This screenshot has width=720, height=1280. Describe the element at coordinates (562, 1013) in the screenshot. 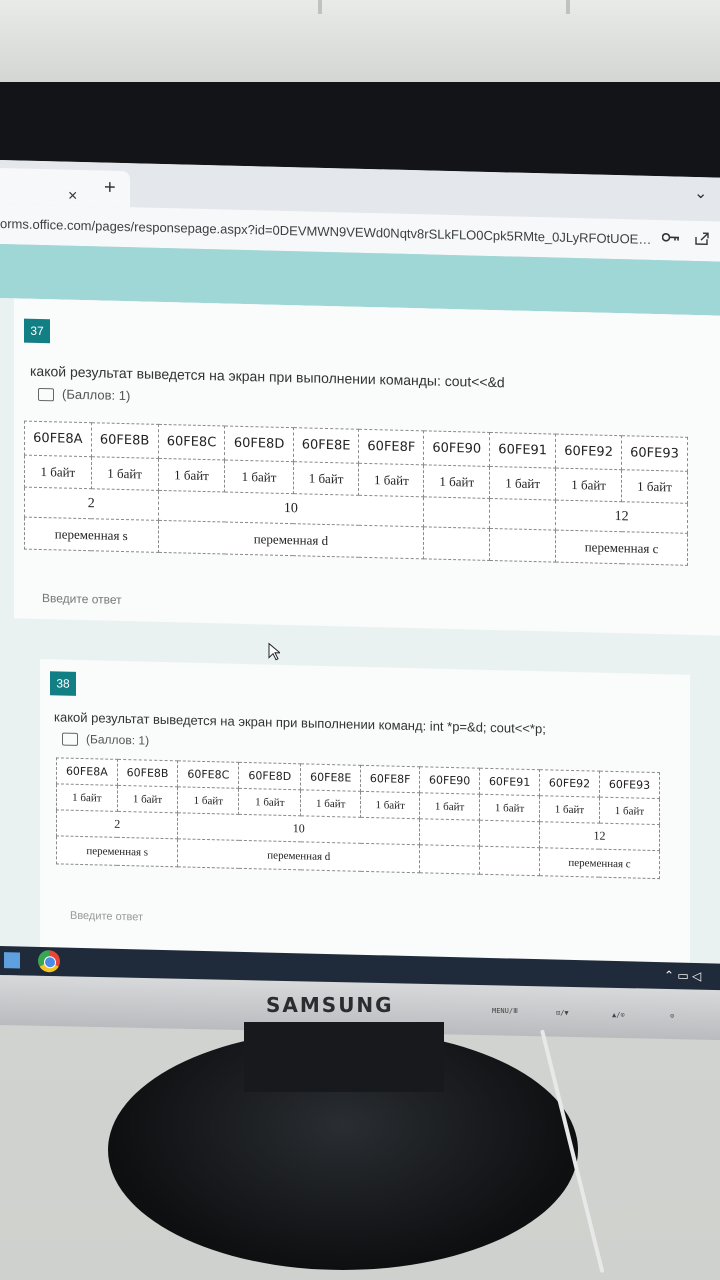

I see `monitor-source-button: ⊡/▼` at that location.